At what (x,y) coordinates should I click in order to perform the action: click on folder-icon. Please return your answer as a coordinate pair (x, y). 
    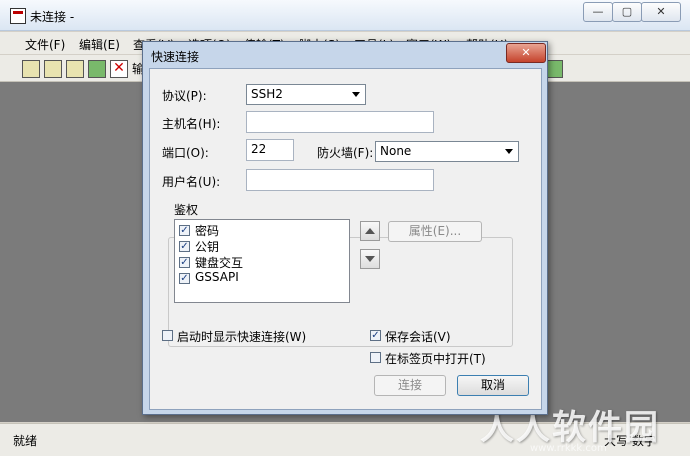
    Looking at the image, I should click on (75, 69).